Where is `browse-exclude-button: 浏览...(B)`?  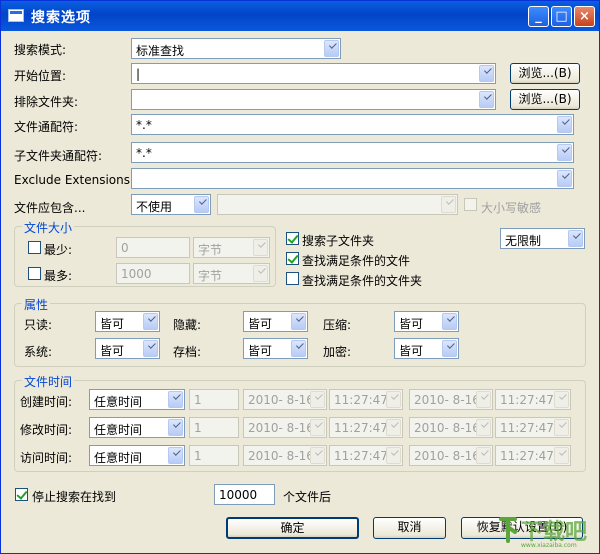
browse-exclude-button: 浏览...(B) is located at coordinates (545, 99).